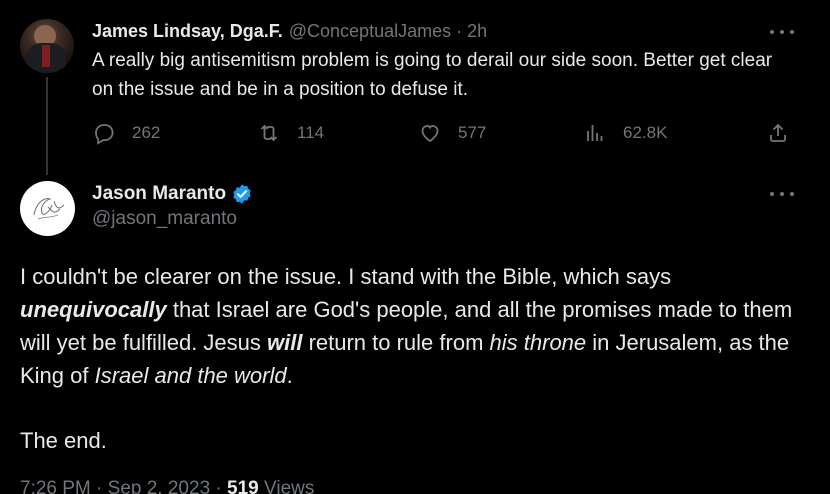 This screenshot has height=494, width=830. Describe the element at coordinates (104, 134) in the screenshot. I see `reply-icon` at that location.